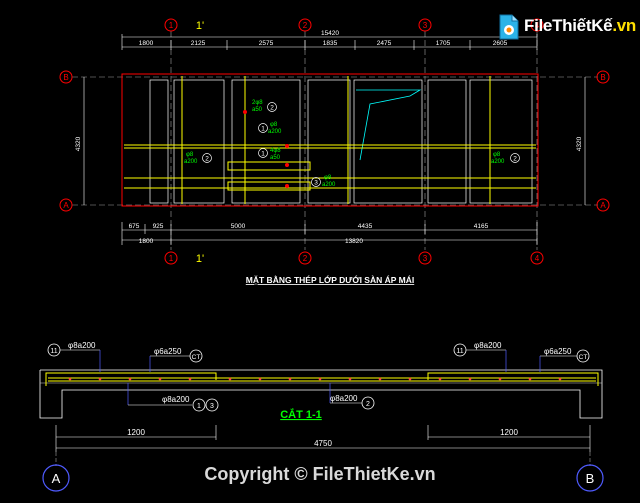 This screenshot has width=640, height=503. I want to click on top-dimensions: 15420 1800 2125 2575 1835 2475 1705 2605, so click(329, 40).